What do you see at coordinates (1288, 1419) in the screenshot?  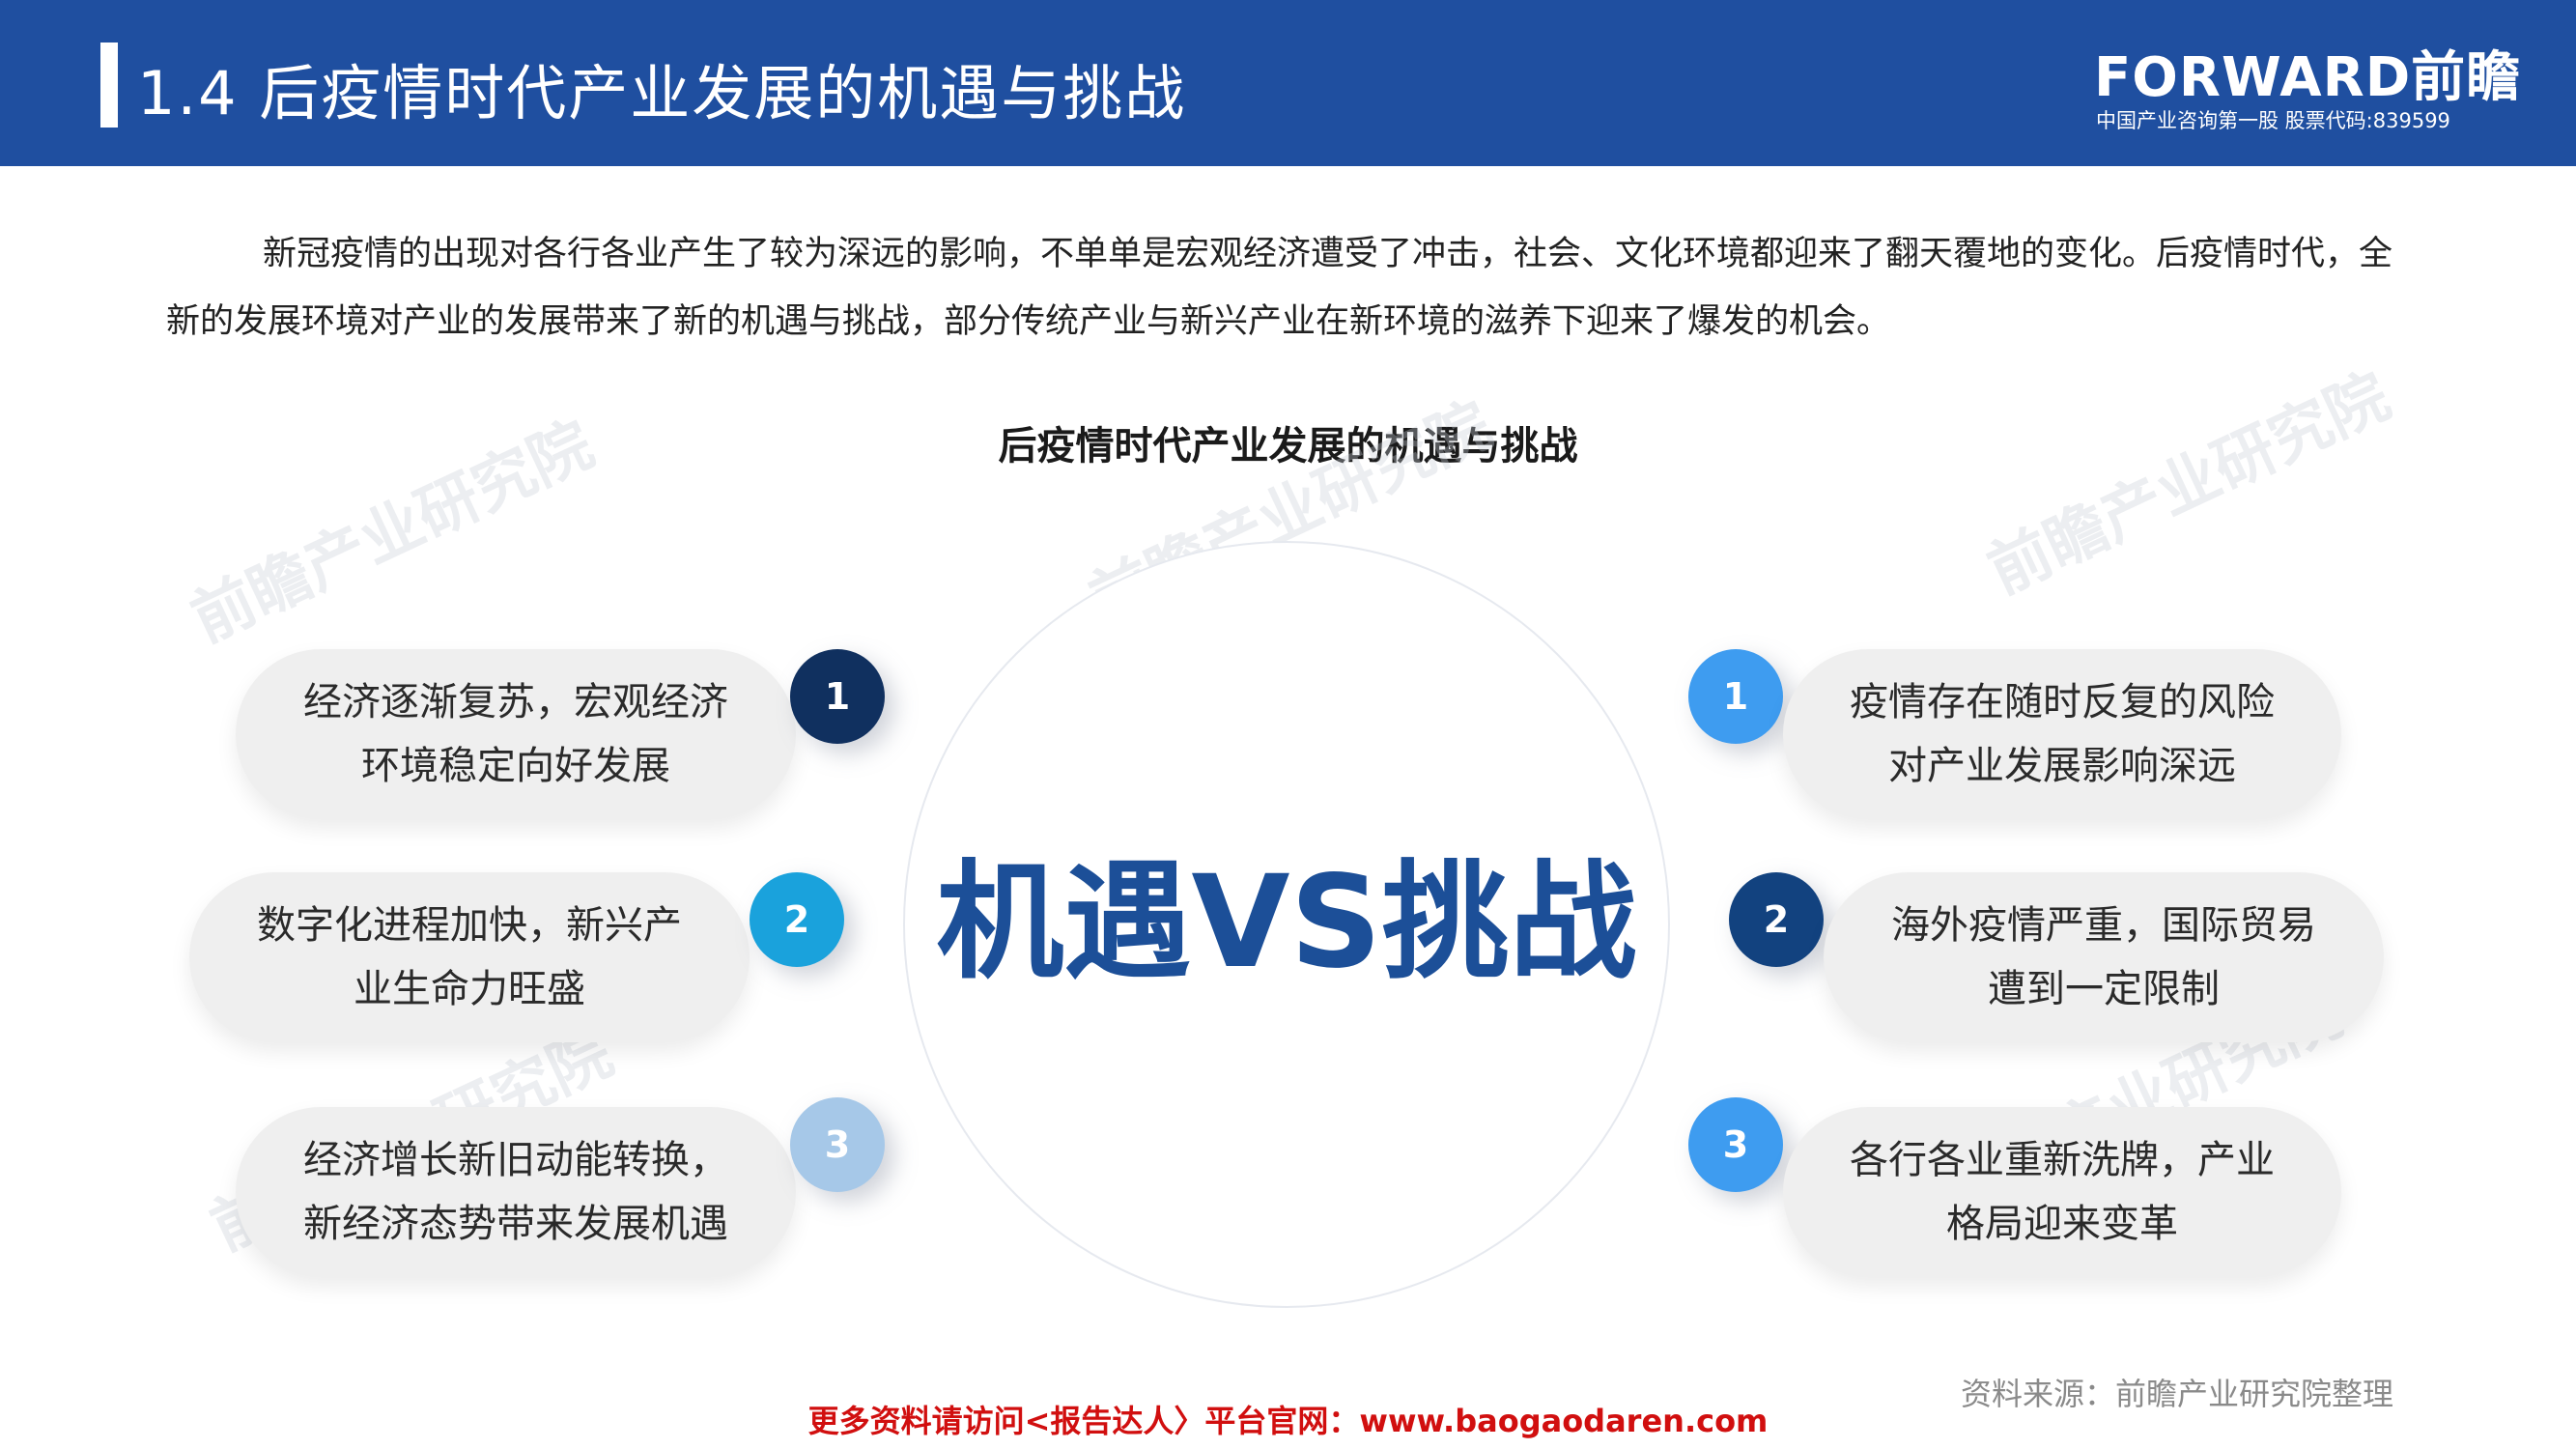 I see `promo-link: 更多资料请访问<报告达人〉平台官网：www.baogaodaren.com` at bounding box center [1288, 1419].